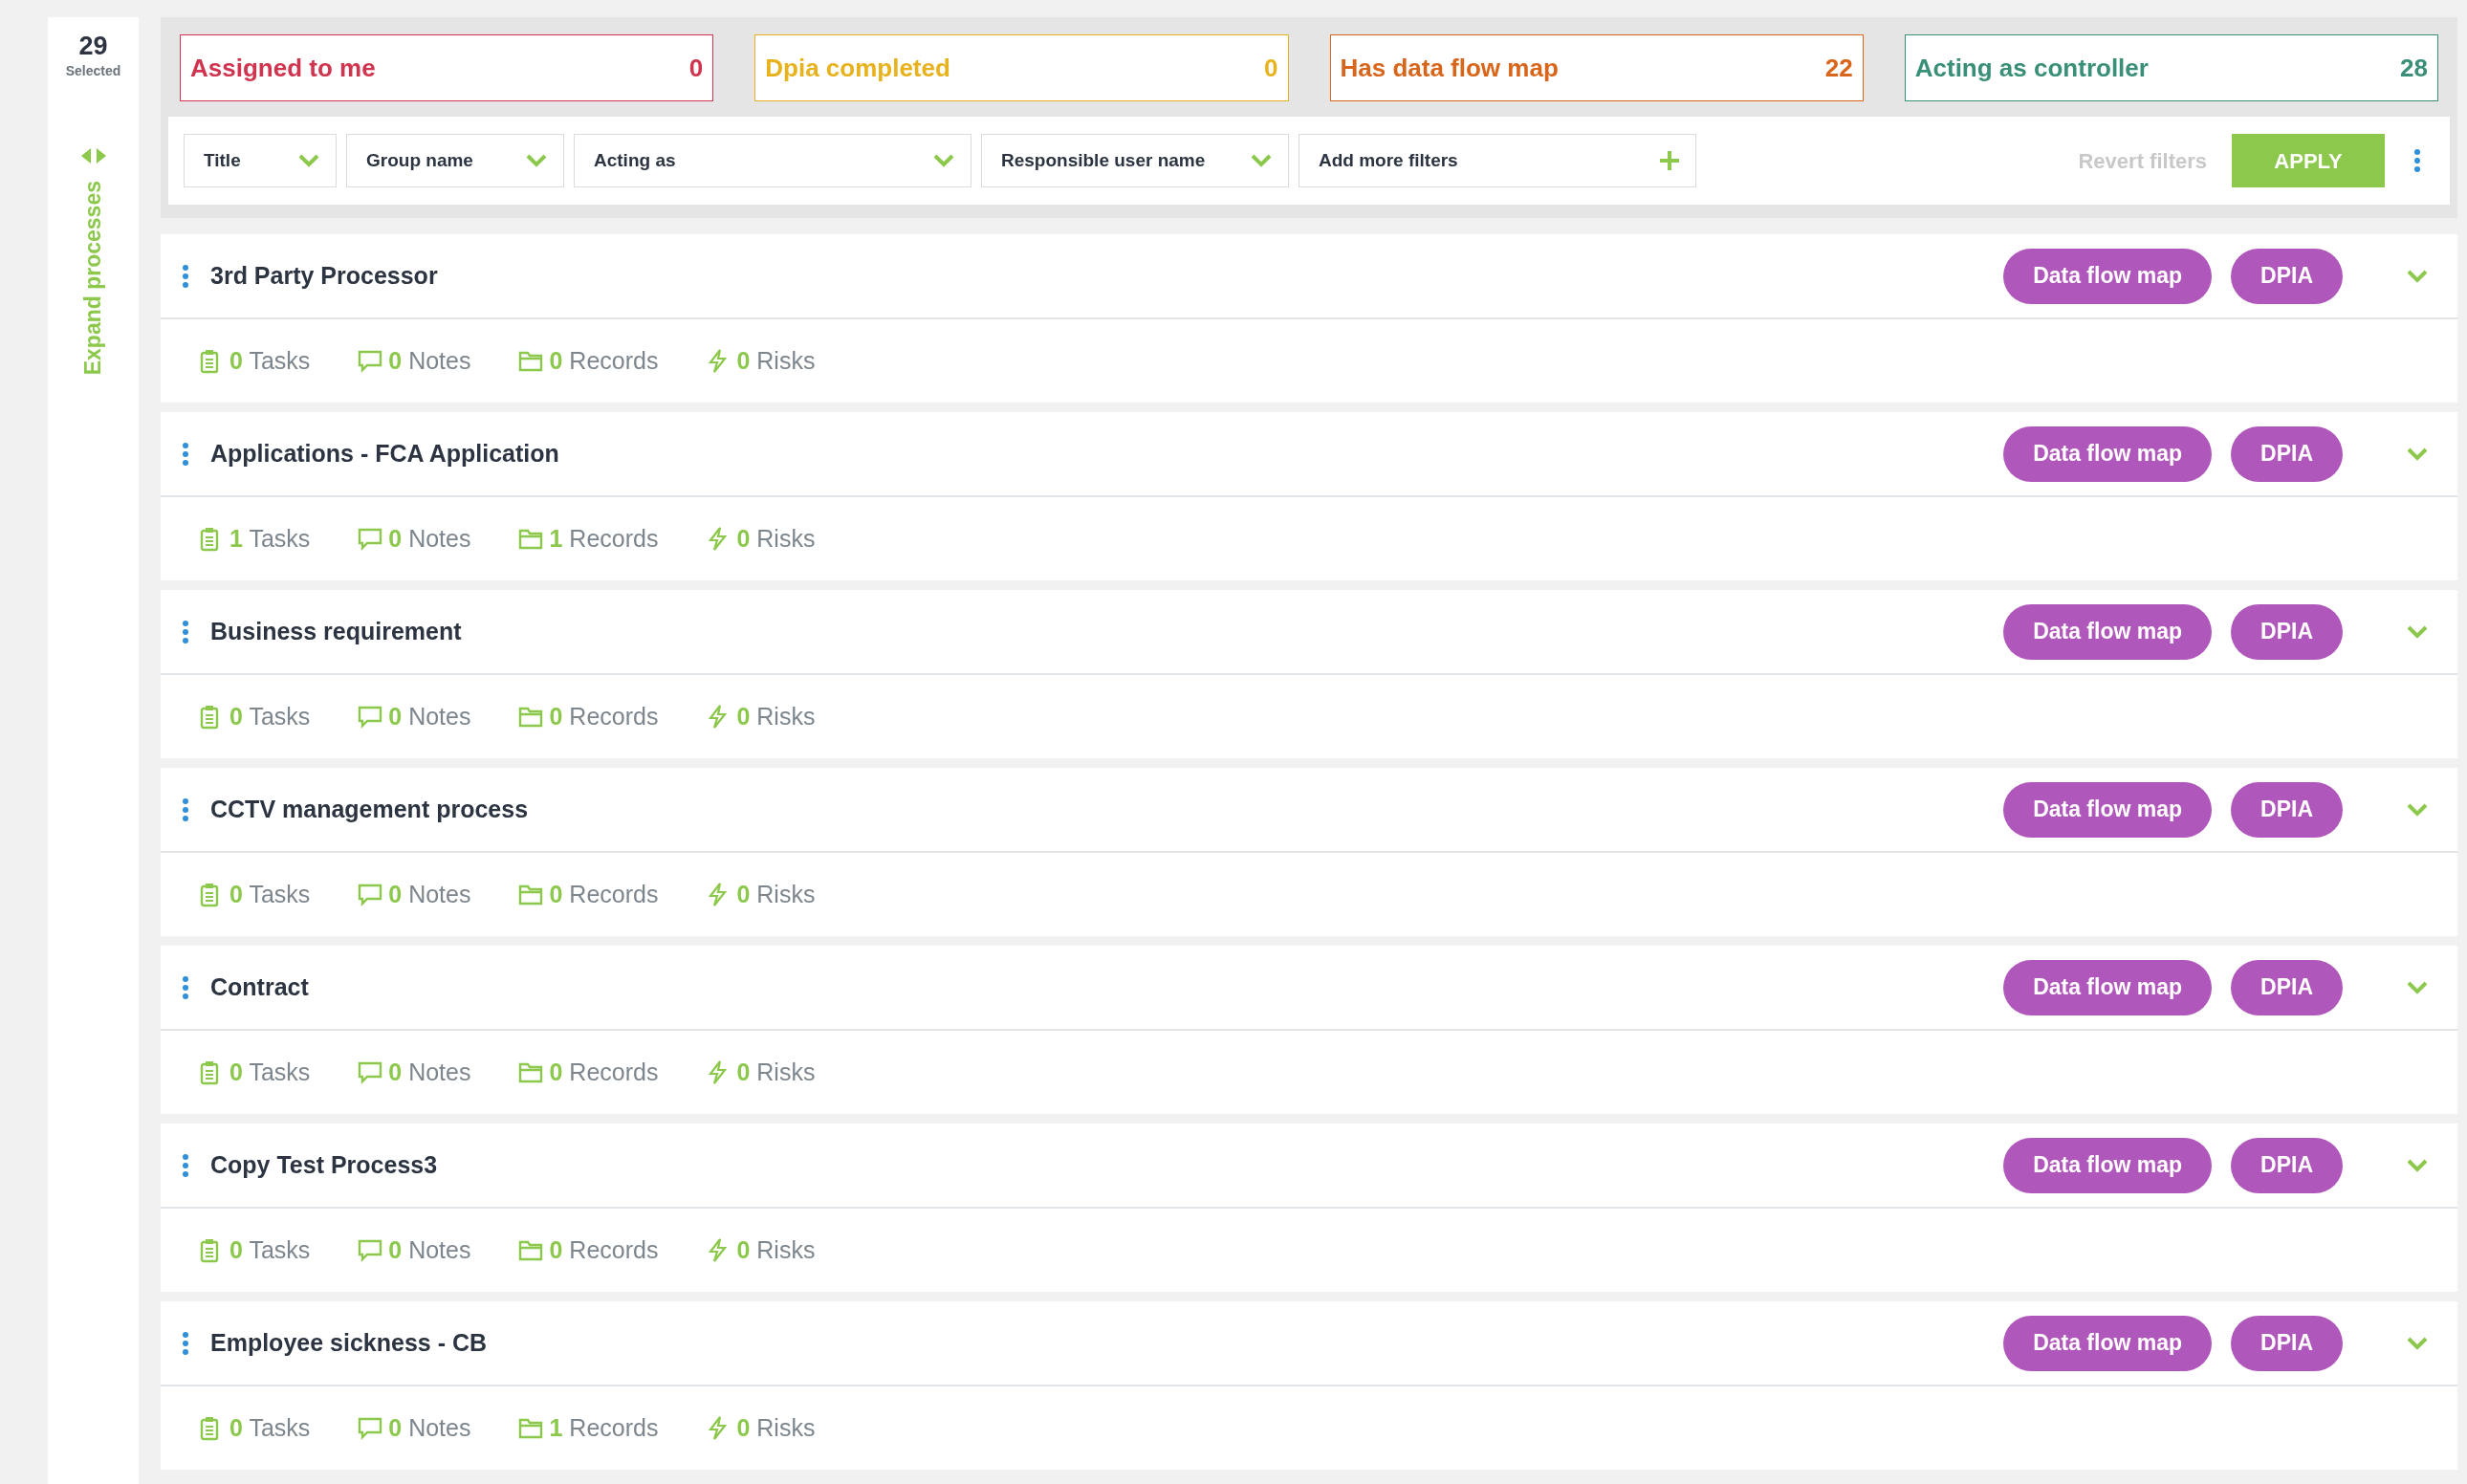 The width and height of the screenshot is (2467, 1484). What do you see at coordinates (773, 160) in the screenshot?
I see `filter-dropdown: Acting as` at bounding box center [773, 160].